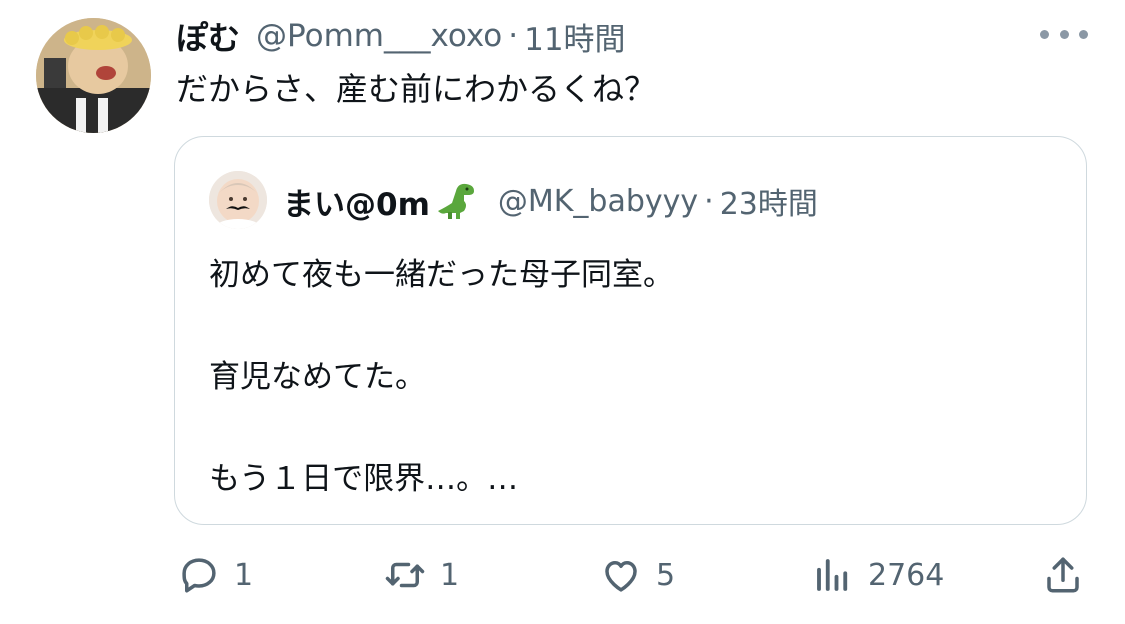  I want to click on view-count: 2764, so click(906, 575).